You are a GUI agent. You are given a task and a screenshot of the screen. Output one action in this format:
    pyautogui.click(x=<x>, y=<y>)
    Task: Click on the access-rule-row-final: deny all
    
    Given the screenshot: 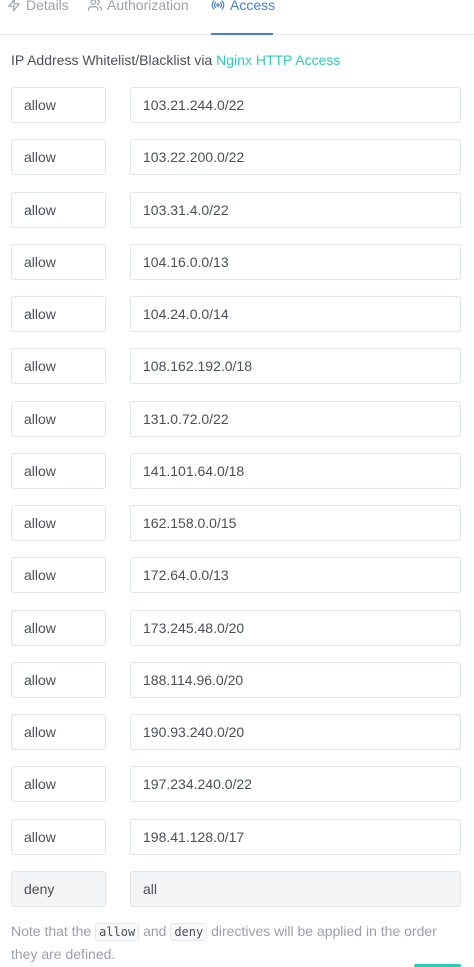 What is the action you would take?
    pyautogui.click(x=237, y=888)
    